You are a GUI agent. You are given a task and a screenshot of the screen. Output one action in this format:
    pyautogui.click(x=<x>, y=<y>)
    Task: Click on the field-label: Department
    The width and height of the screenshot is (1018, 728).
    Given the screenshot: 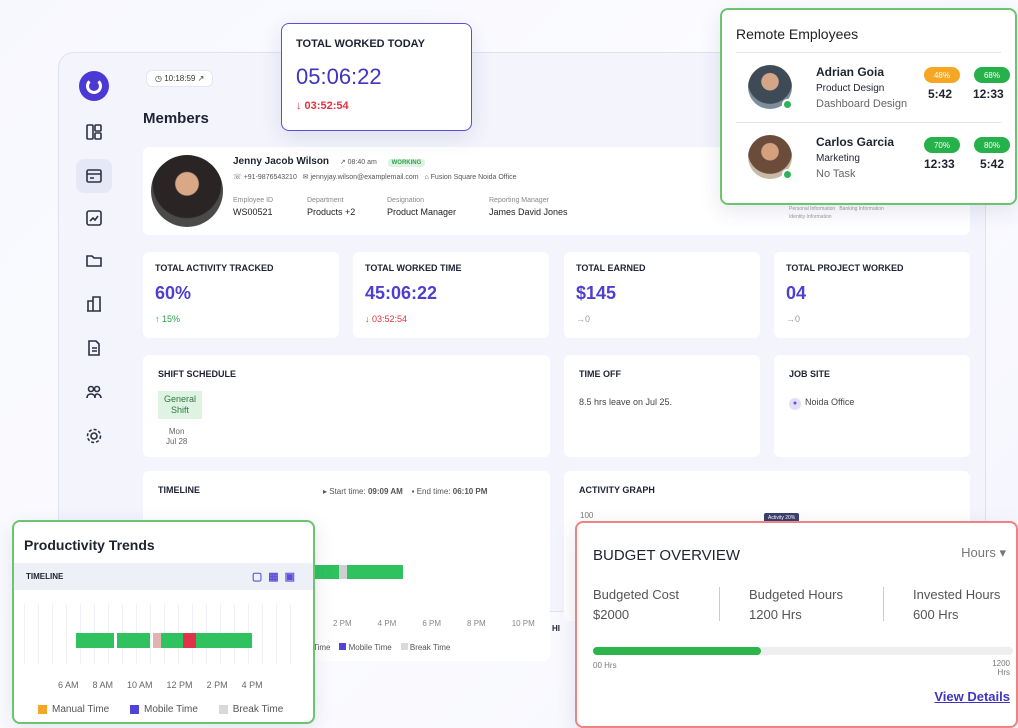 What is the action you would take?
    pyautogui.click(x=325, y=200)
    